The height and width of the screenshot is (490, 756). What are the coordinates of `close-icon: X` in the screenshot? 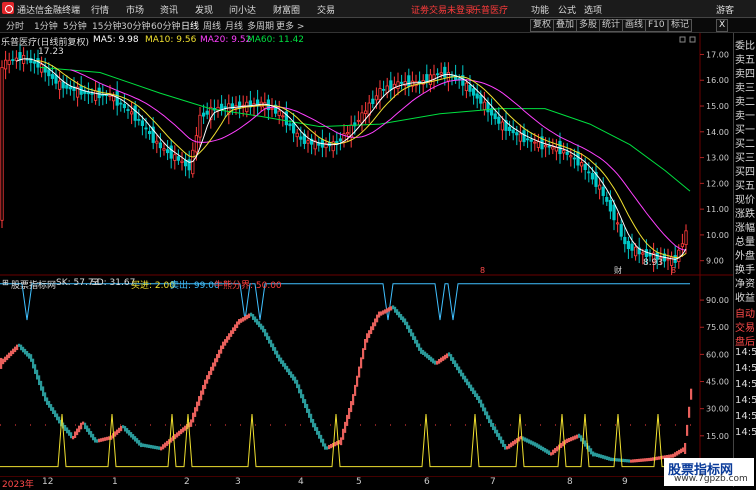 It's located at (722, 25).